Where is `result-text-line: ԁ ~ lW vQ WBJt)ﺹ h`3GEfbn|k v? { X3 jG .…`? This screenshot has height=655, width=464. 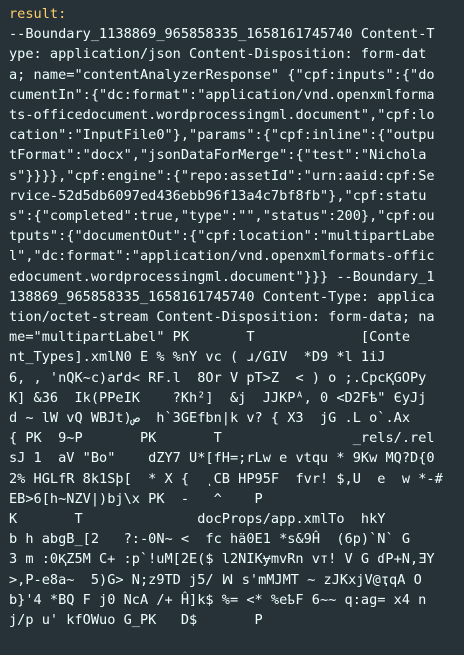 result-text-line: ԁ ~ lW vQ WBJt)ﺹ h`3GEfbn|k v? { X3 jG .… is located at coordinates (210, 418).